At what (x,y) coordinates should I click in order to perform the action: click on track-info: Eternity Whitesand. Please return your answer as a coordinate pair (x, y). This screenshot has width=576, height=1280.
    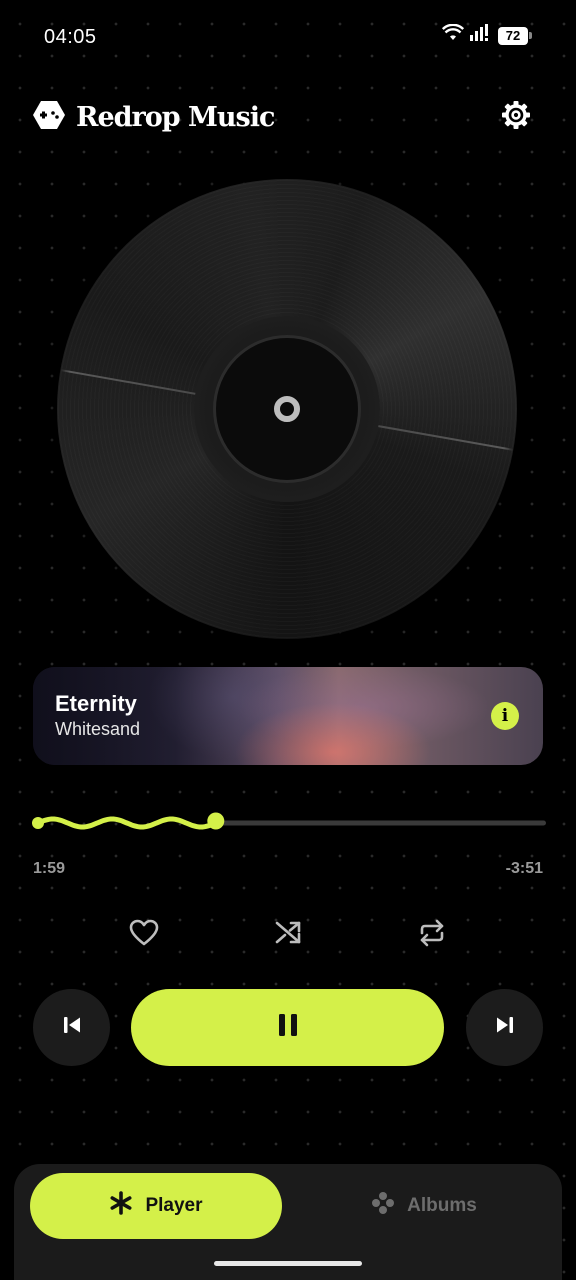
    Looking at the image, I should click on (97, 716).